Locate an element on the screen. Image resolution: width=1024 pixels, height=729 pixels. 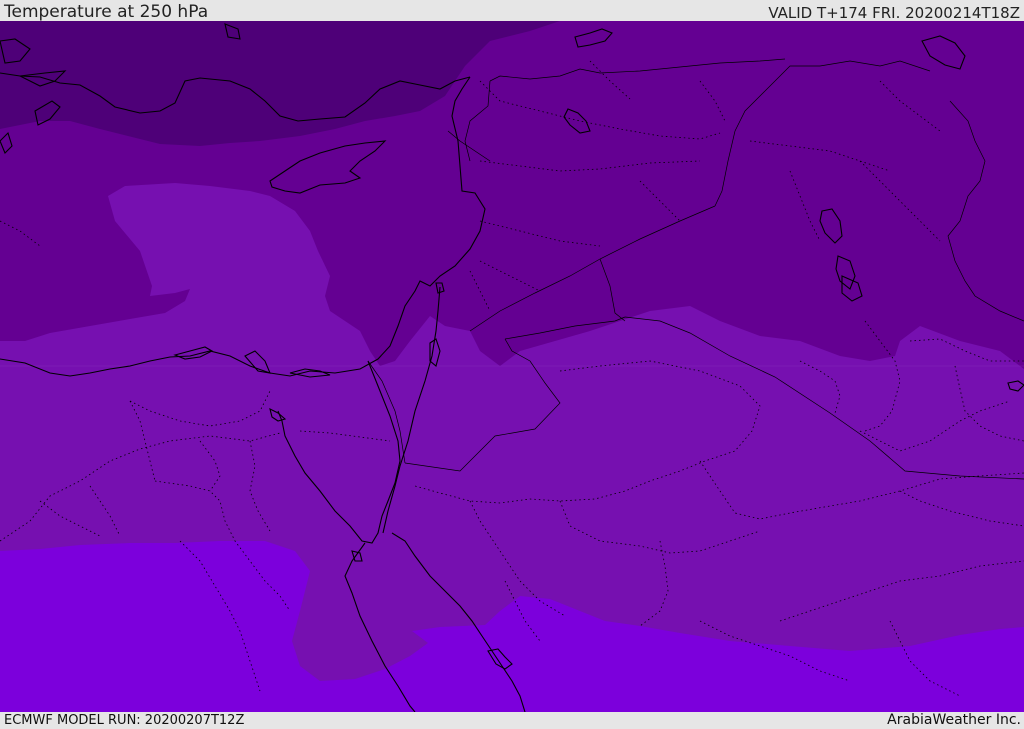
credit: ArabiaWeather Inc. is located at coordinates (954, 720).